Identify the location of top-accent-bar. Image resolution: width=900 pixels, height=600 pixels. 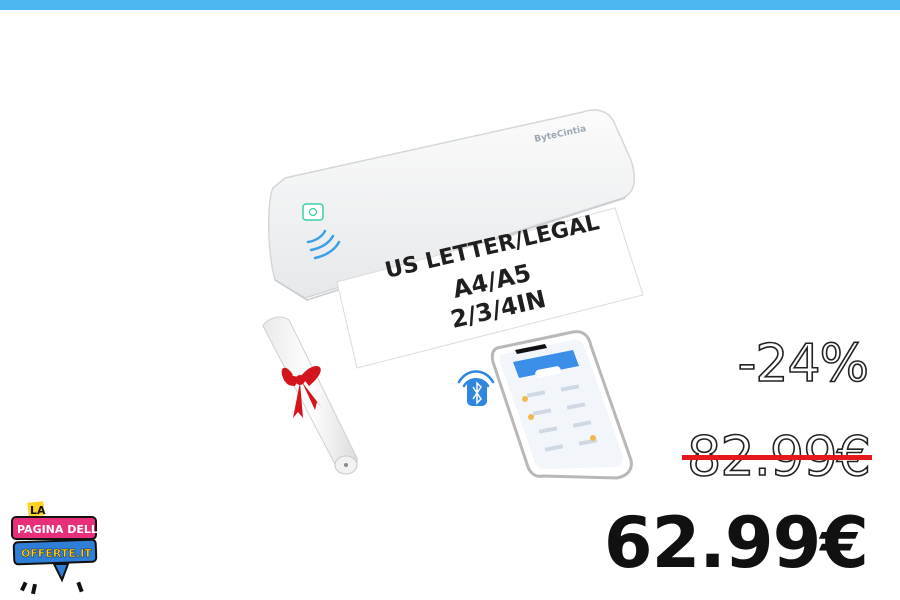
(450, 5).